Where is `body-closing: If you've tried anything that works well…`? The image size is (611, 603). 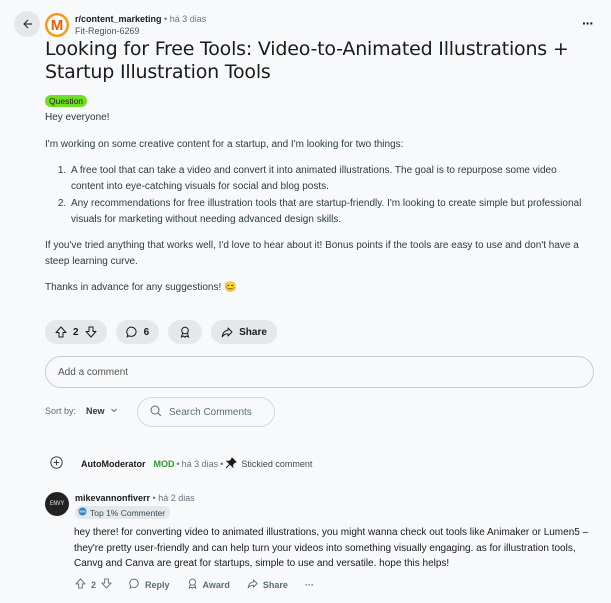 body-closing: If you've tried anything that works well… is located at coordinates (312, 253).